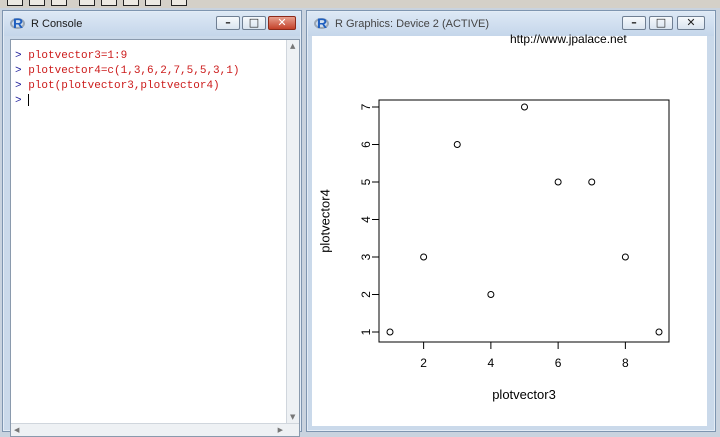 This screenshot has width=720, height=437. Describe the element at coordinates (57, 24) in the screenshot. I see `console-title: R Console` at that location.